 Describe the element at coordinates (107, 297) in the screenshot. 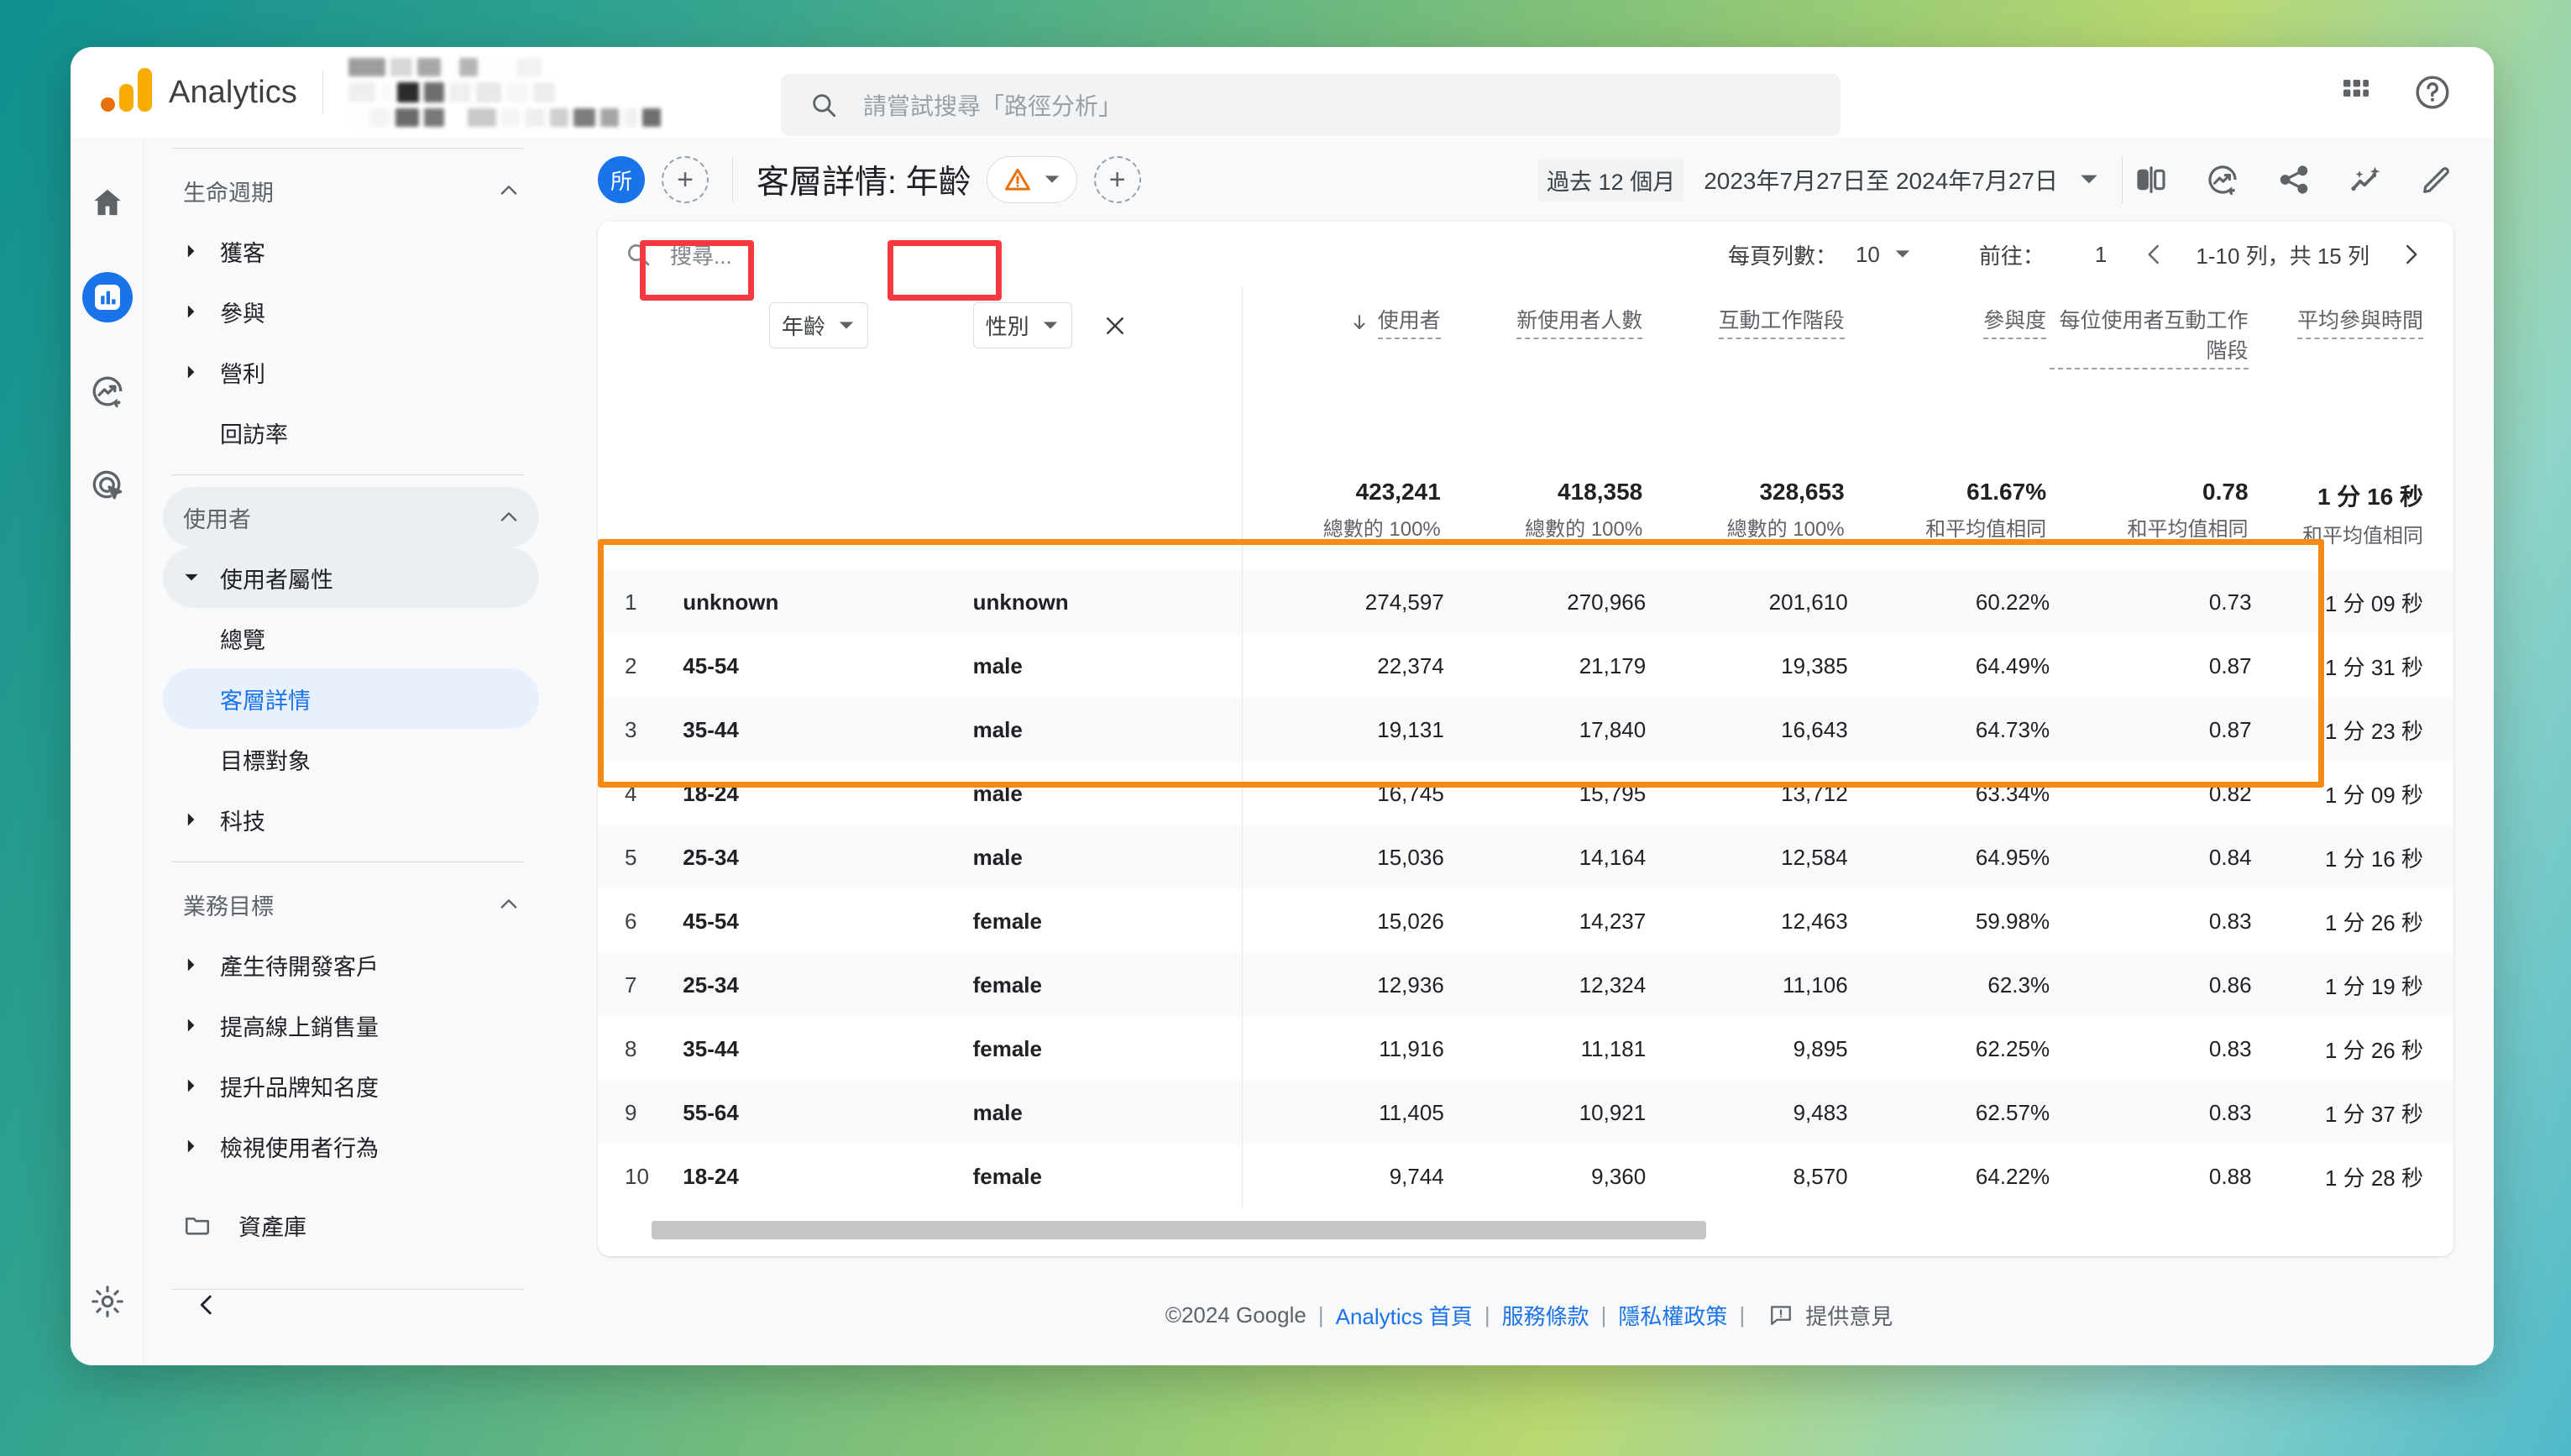

I see `reports-icon` at that location.